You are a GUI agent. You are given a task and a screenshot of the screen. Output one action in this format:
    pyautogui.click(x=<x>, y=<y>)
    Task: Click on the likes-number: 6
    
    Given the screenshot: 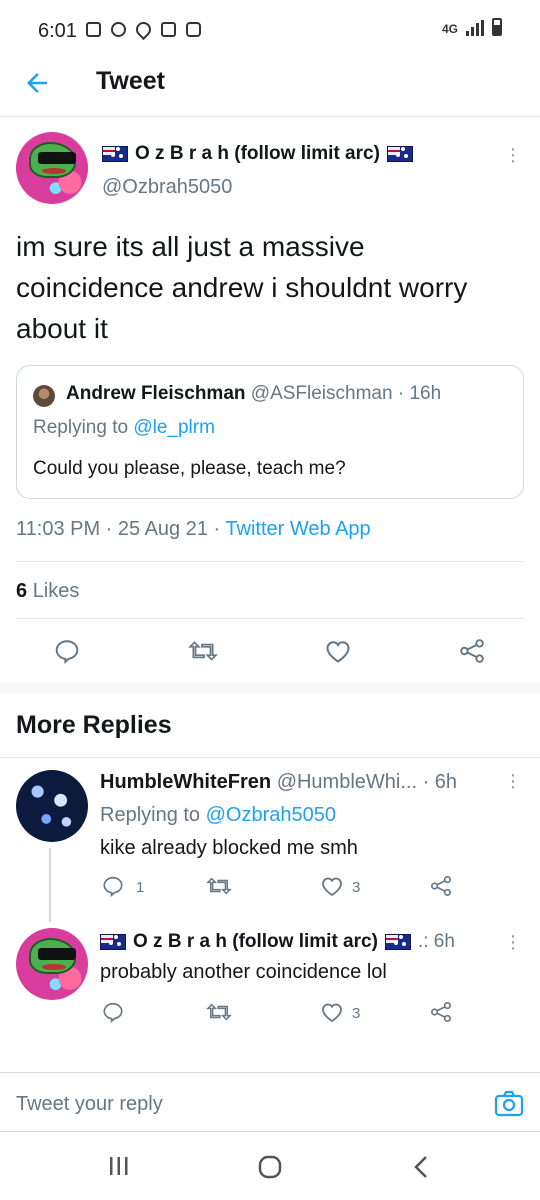 What is the action you would take?
    pyautogui.click(x=22, y=591)
    